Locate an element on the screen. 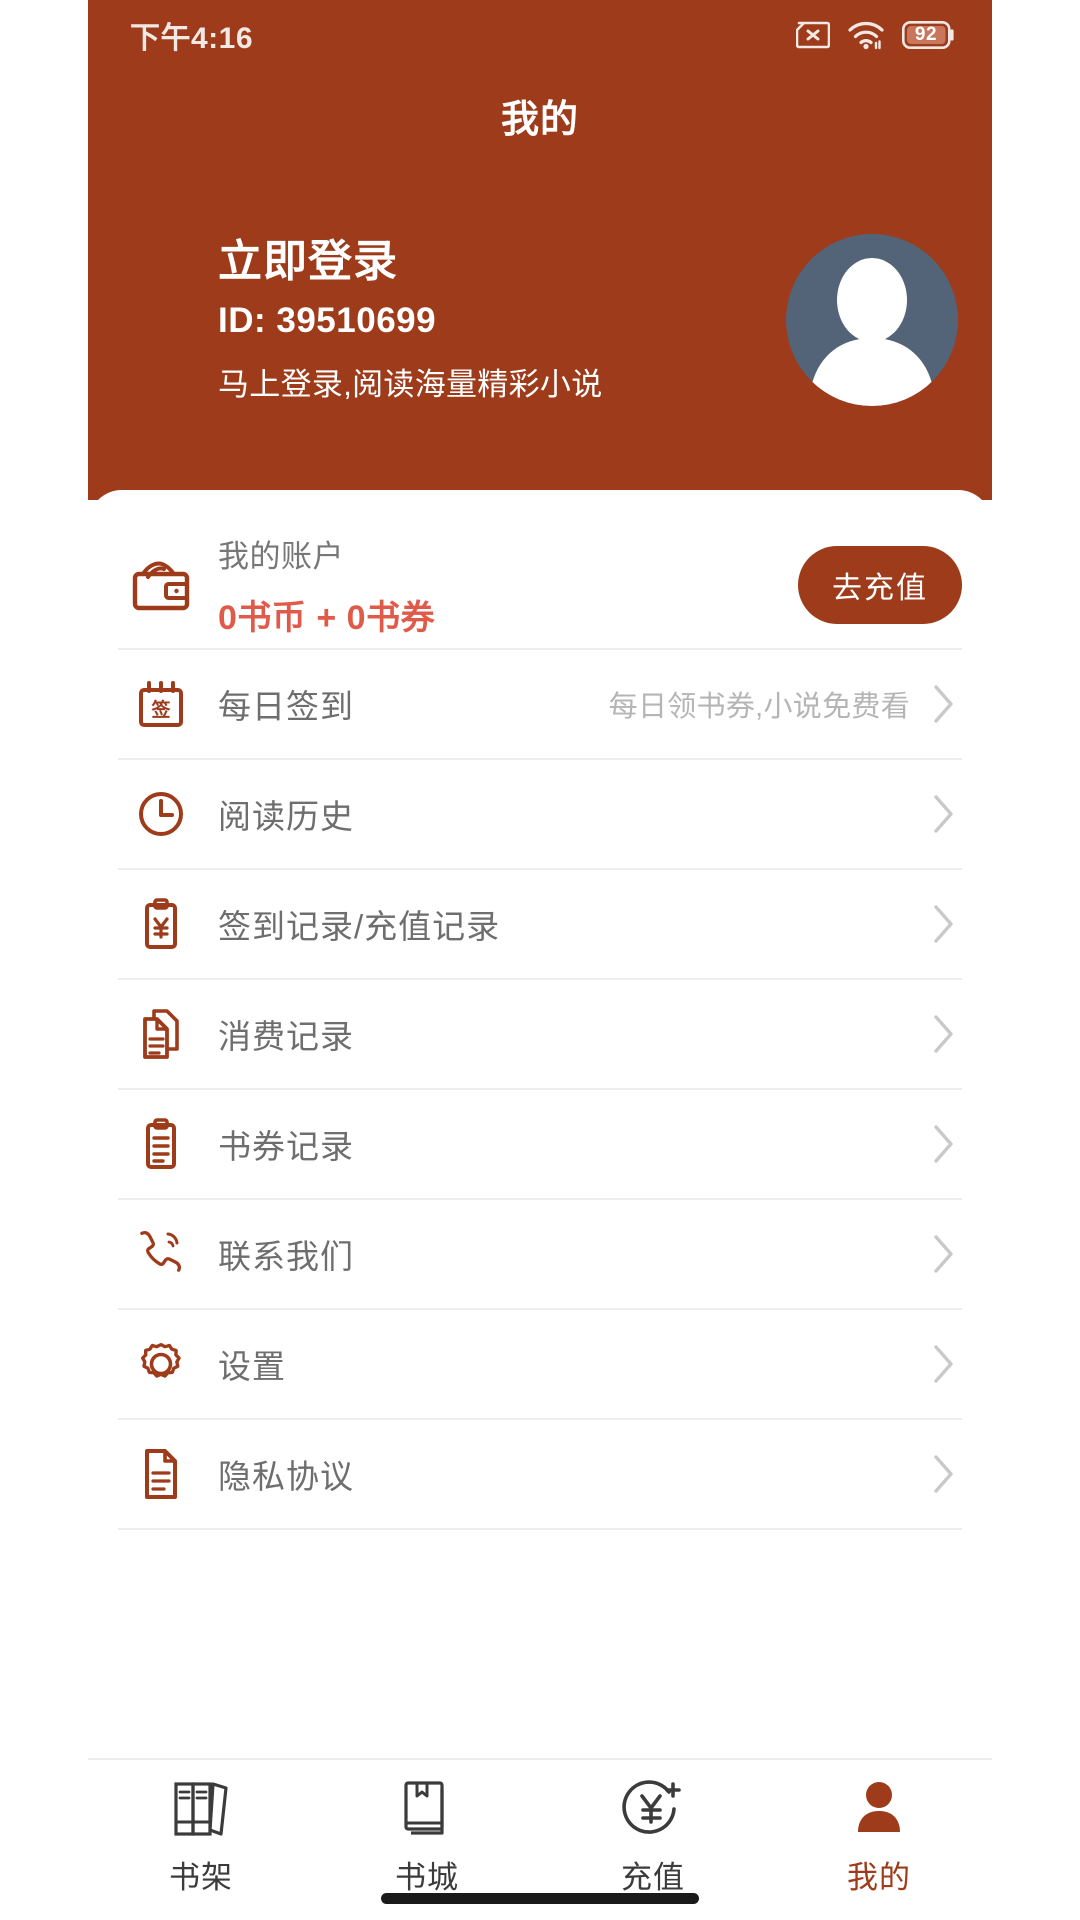 The image size is (1080, 1920). tab-mine: 我的 is located at coordinates (879, 1840).